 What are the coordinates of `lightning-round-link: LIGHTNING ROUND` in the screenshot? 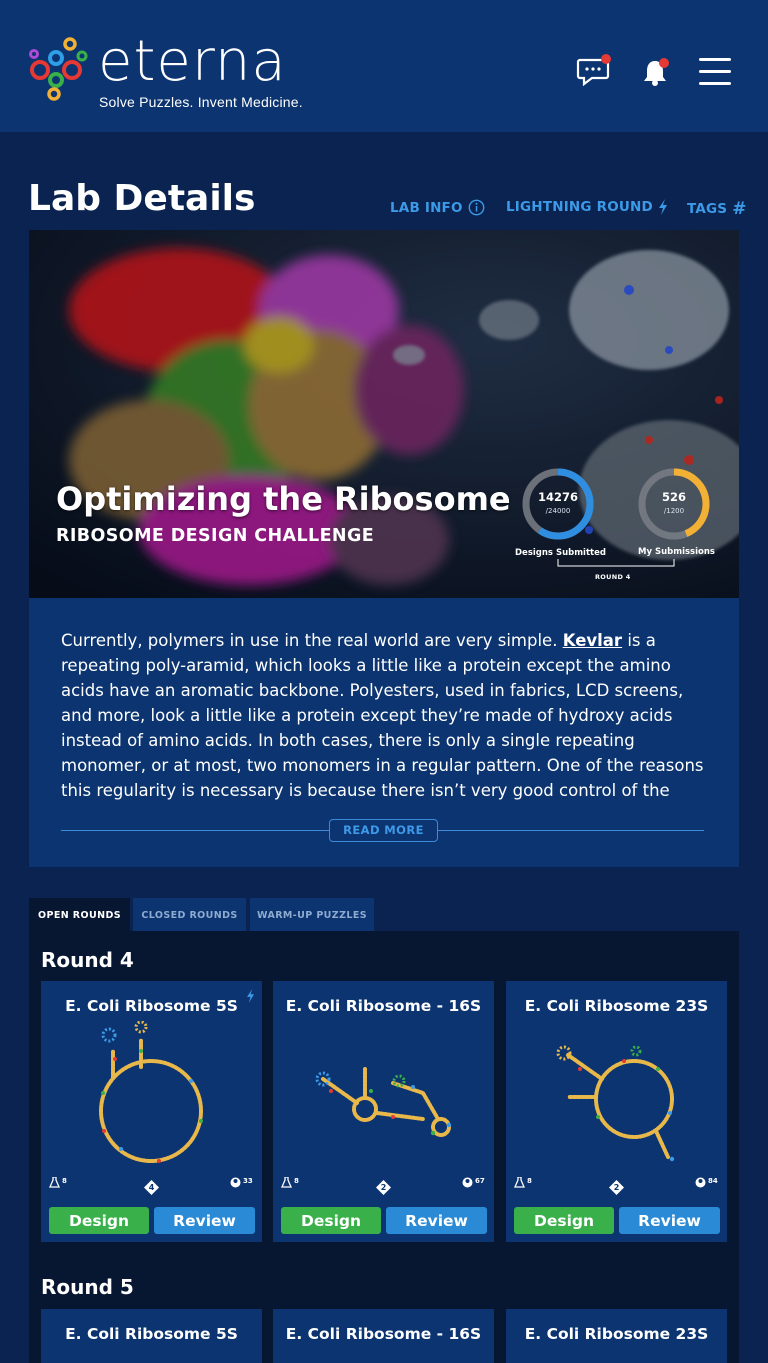 It's located at (587, 207).